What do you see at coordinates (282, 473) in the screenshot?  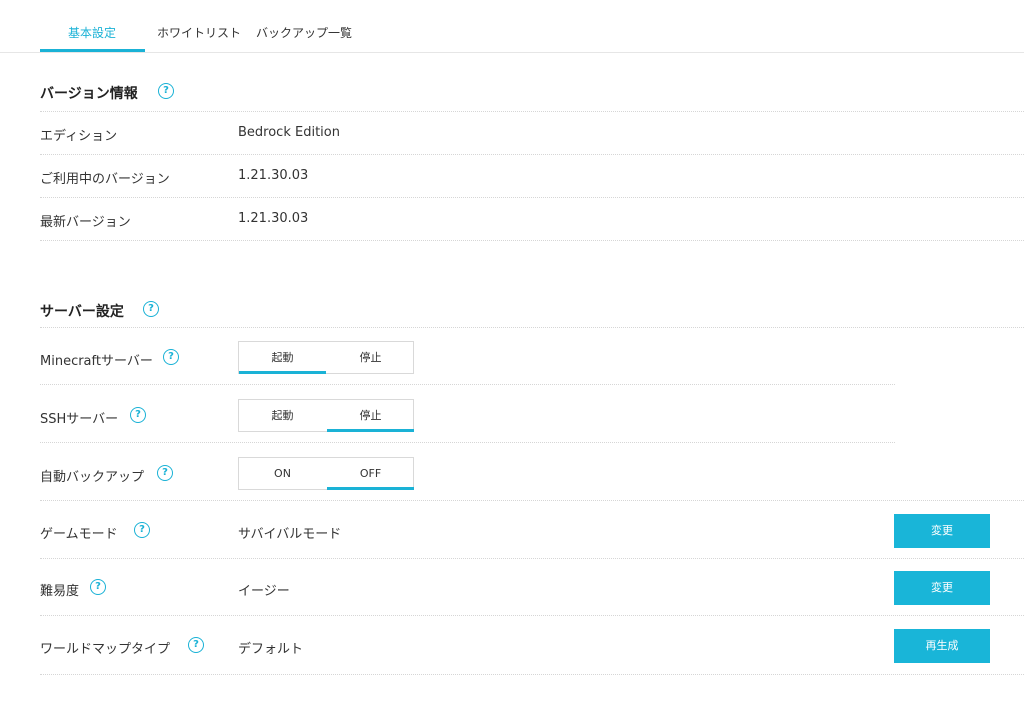 I see `auto-backup-on-option: ON` at bounding box center [282, 473].